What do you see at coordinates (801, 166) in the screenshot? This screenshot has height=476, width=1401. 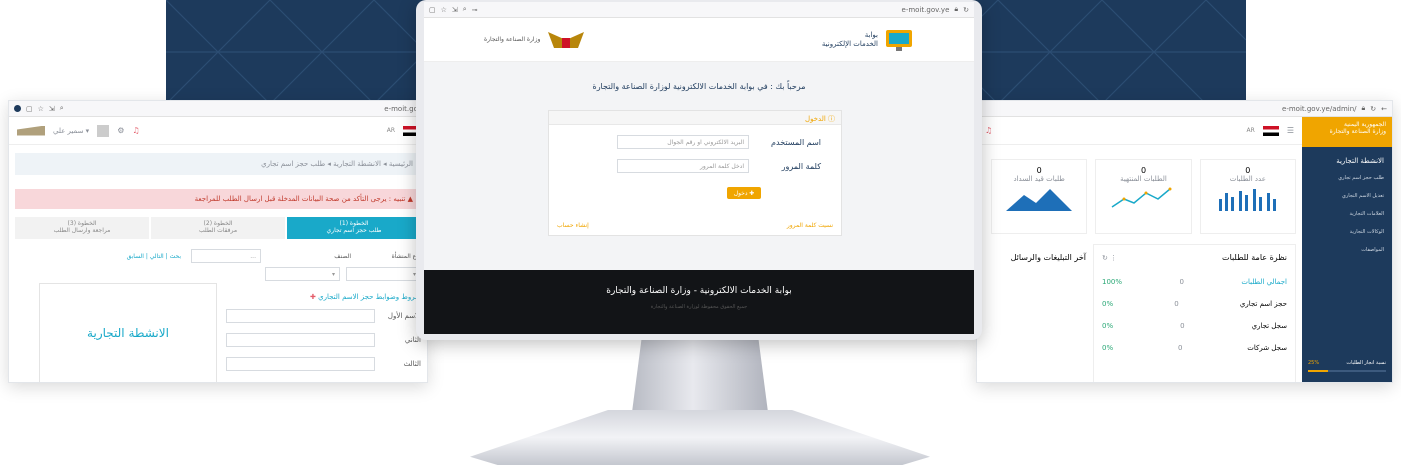 I see `password-label: كلمة المرور` at bounding box center [801, 166].